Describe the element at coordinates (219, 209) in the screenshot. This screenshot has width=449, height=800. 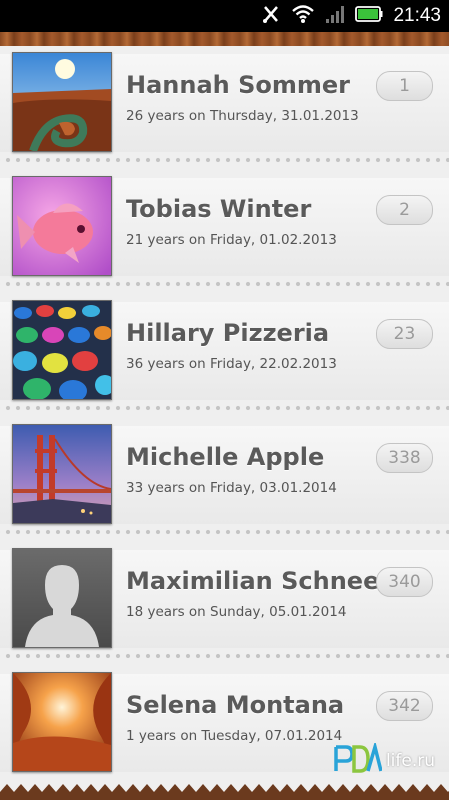
I see `contact-name: Tobias Winter` at that location.